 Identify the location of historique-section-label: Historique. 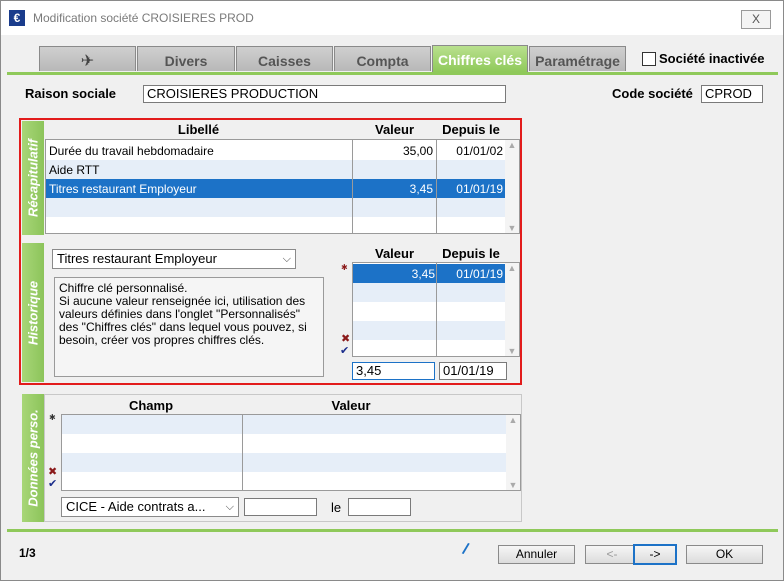
(33, 312).